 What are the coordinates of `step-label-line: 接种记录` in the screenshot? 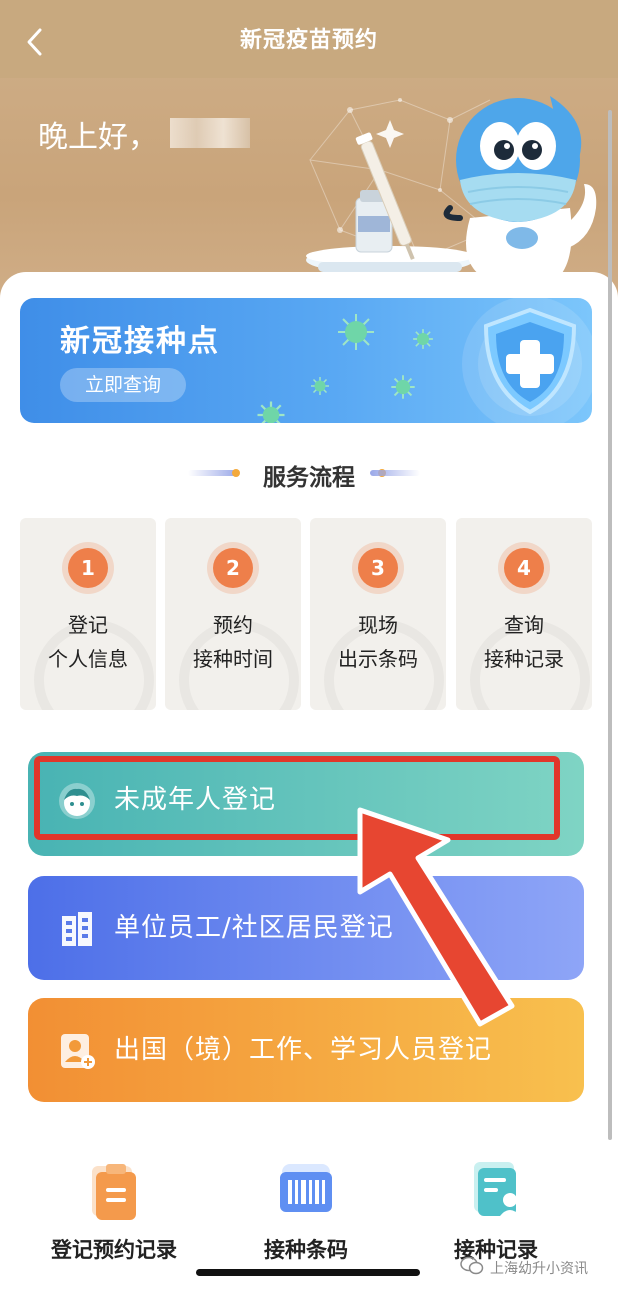 It's located at (524, 659).